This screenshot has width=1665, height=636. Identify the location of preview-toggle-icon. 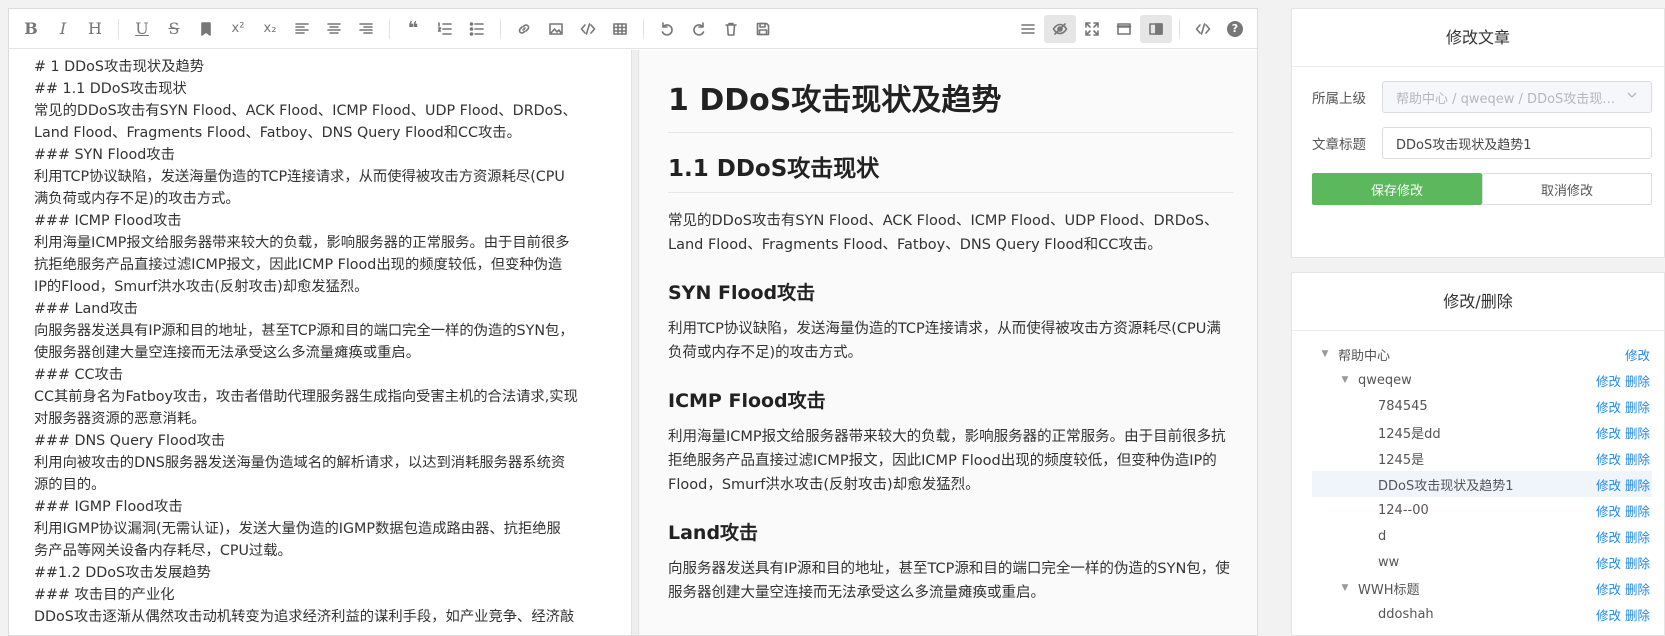
(1060, 28).